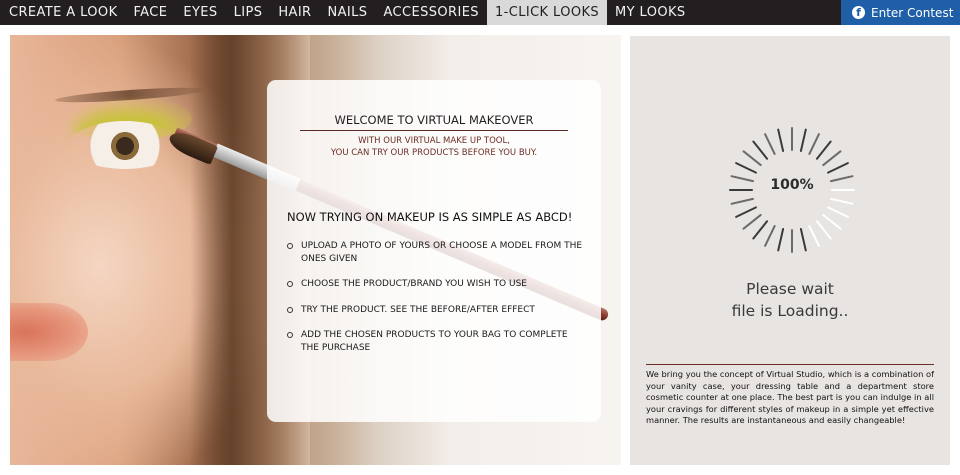 This screenshot has height=475, width=960. Describe the element at coordinates (294, 12) in the screenshot. I see `nav-hair: HAIR` at that location.